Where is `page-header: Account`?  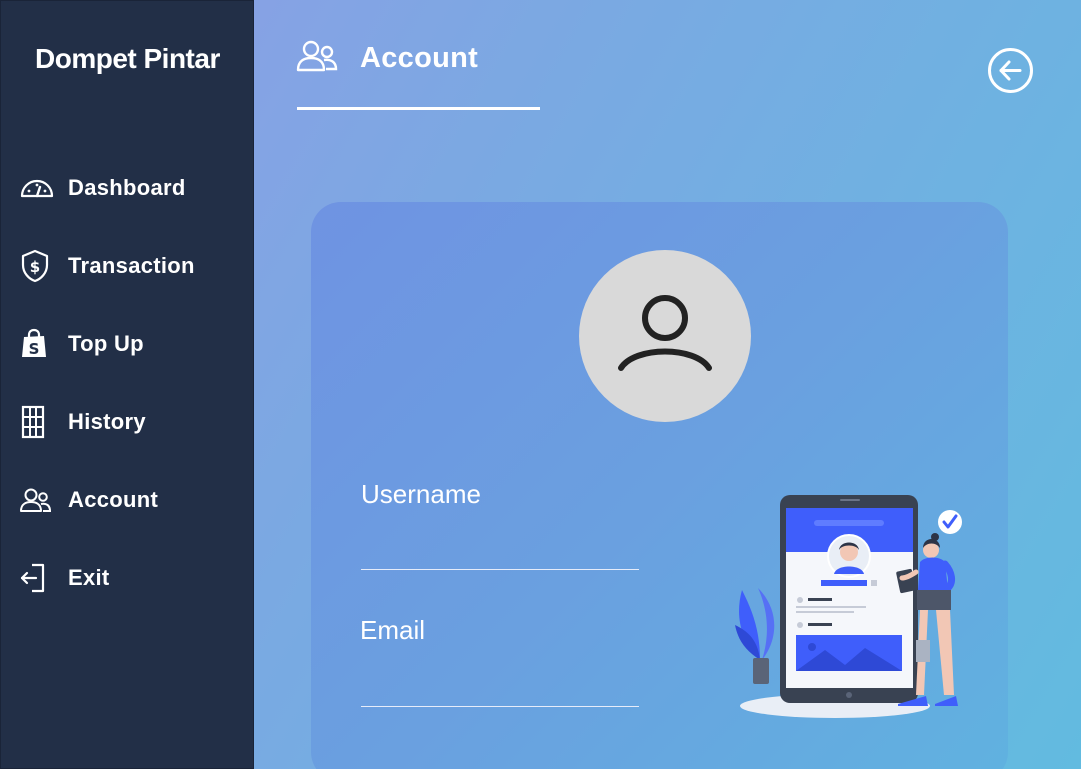 page-header: Account is located at coordinates (387, 58).